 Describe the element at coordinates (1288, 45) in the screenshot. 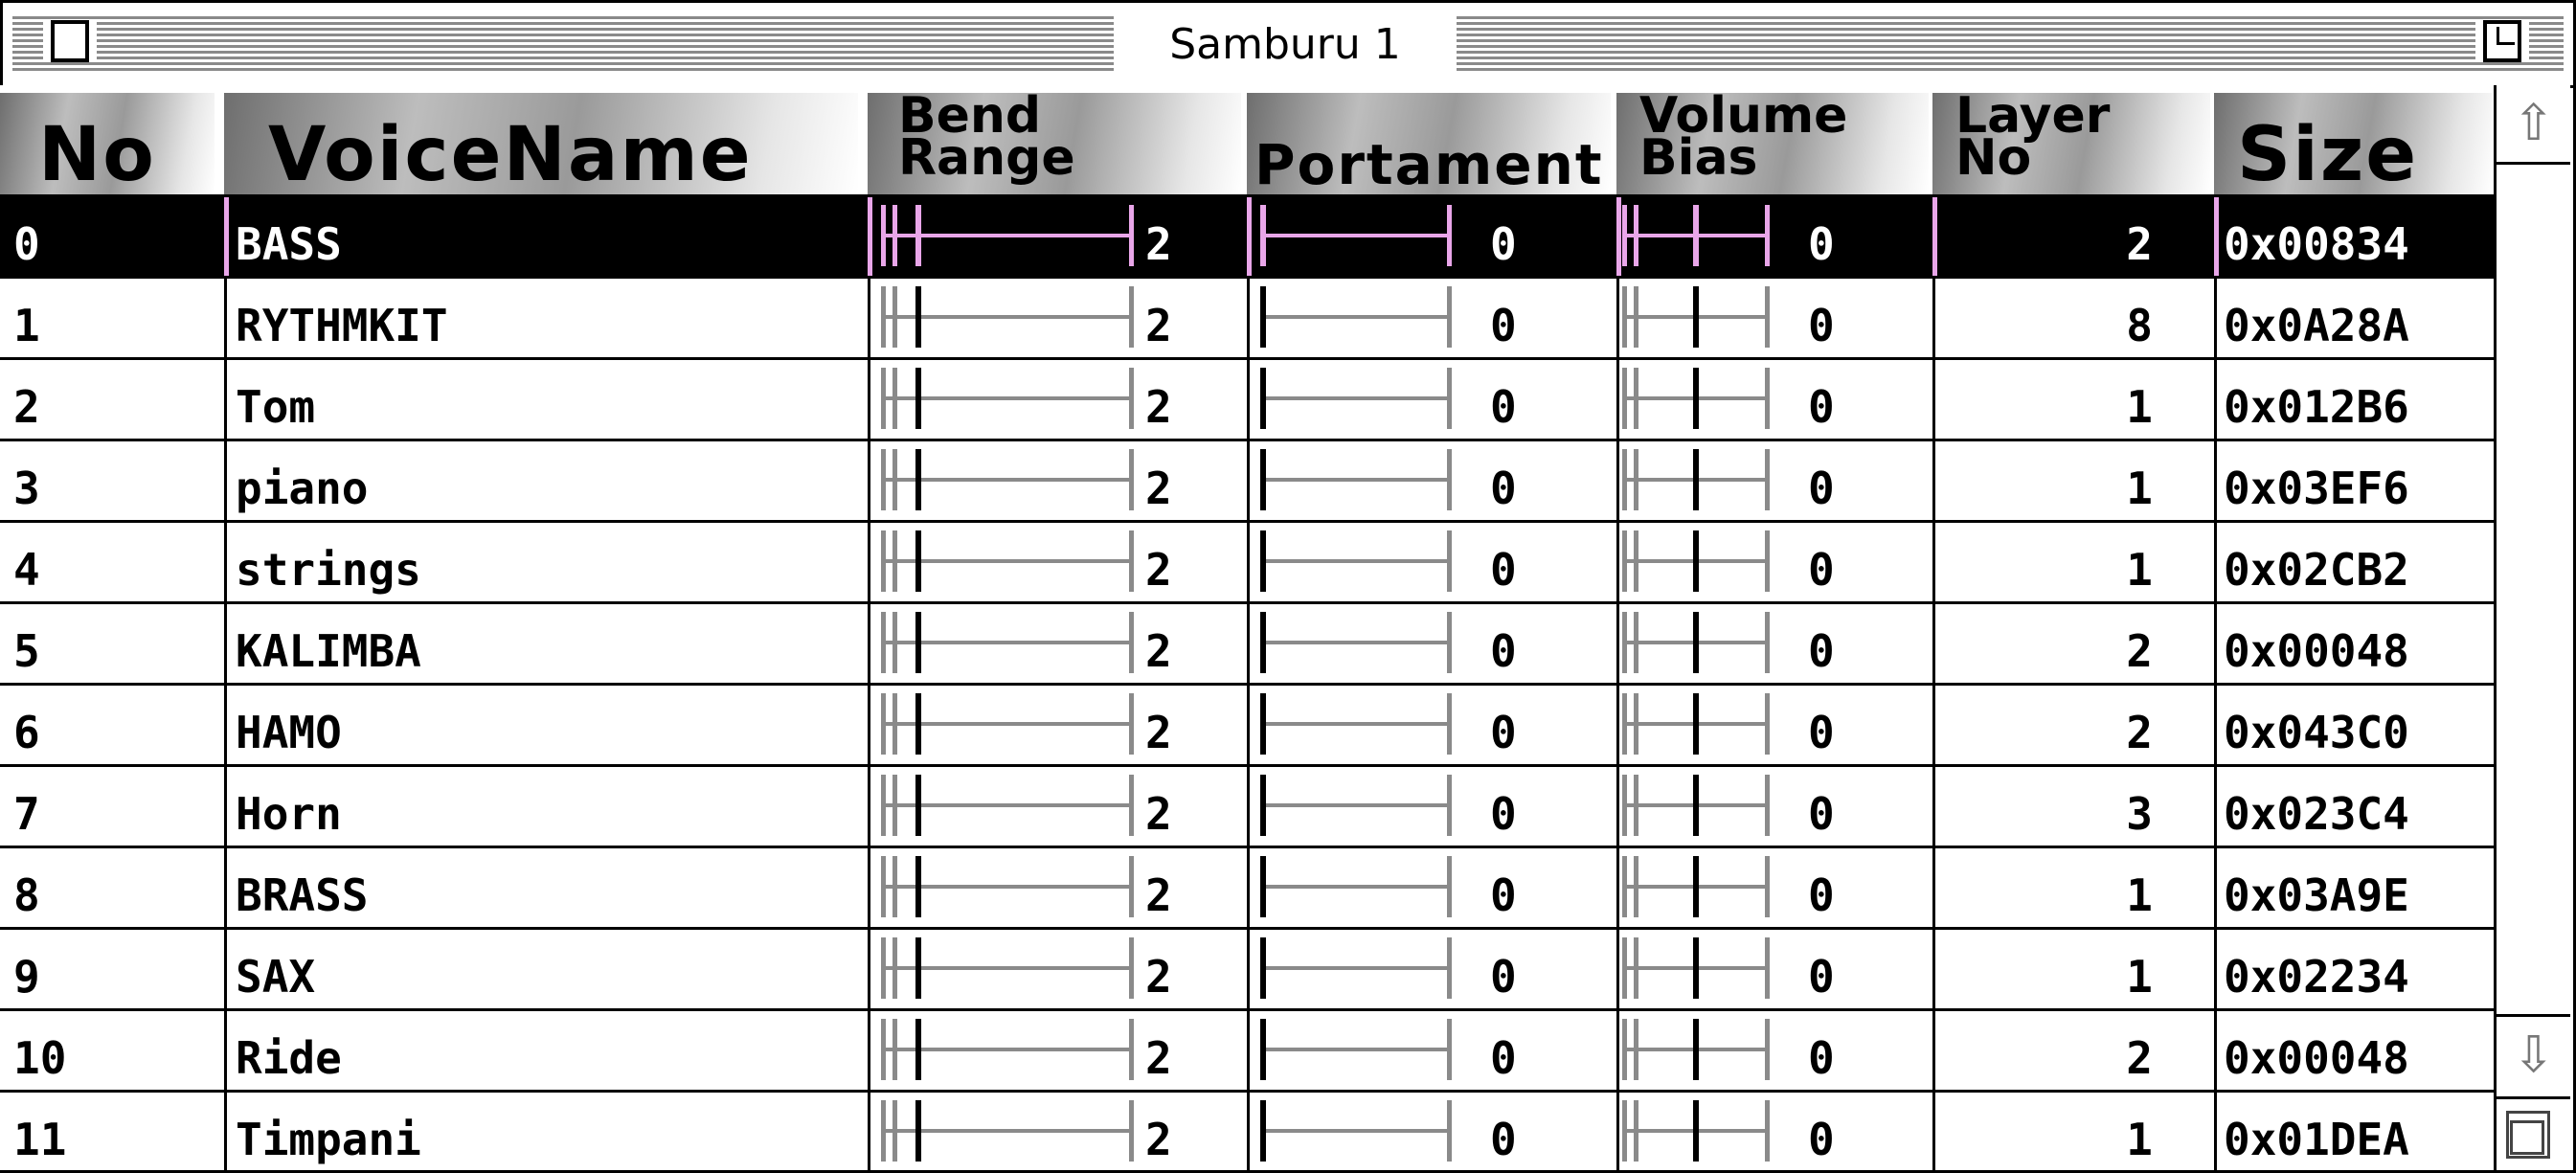

I see `title-bar: Samburu 1` at that location.